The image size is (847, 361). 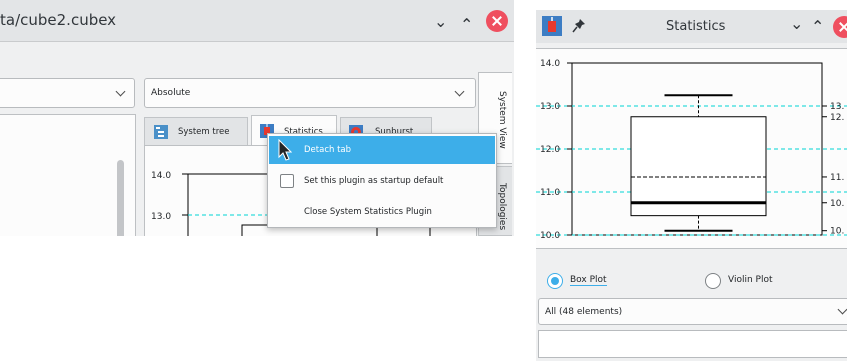 I want to click on metric-combo, so click(x=67, y=93).